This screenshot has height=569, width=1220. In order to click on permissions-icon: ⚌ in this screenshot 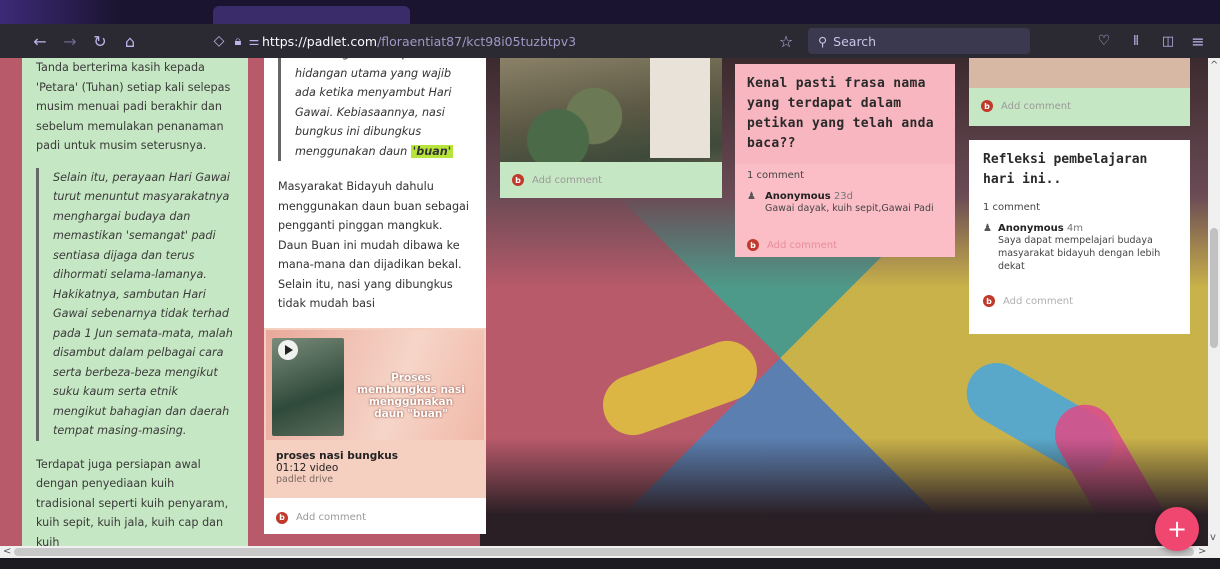, I will do `click(254, 41)`.